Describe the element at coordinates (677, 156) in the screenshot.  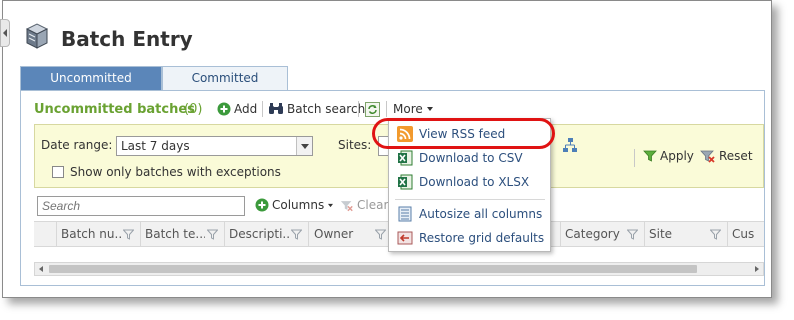
I see `apply-label: Apply` at that location.